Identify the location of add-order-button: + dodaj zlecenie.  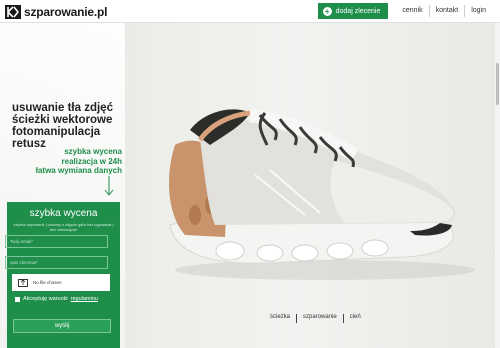
(353, 11).